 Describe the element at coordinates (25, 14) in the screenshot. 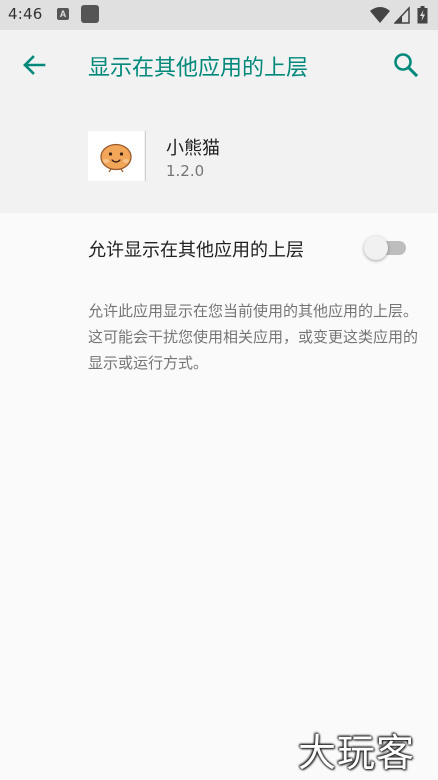

I see `status-time: 4:46` at that location.